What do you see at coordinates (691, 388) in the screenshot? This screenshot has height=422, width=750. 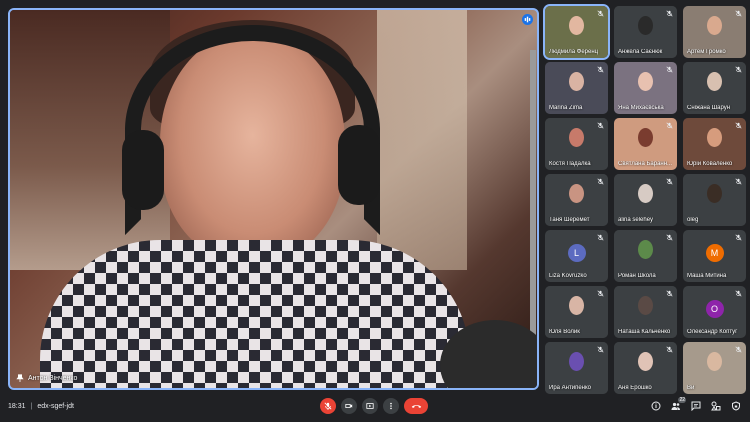 I see `participant-name: Ви` at bounding box center [691, 388].